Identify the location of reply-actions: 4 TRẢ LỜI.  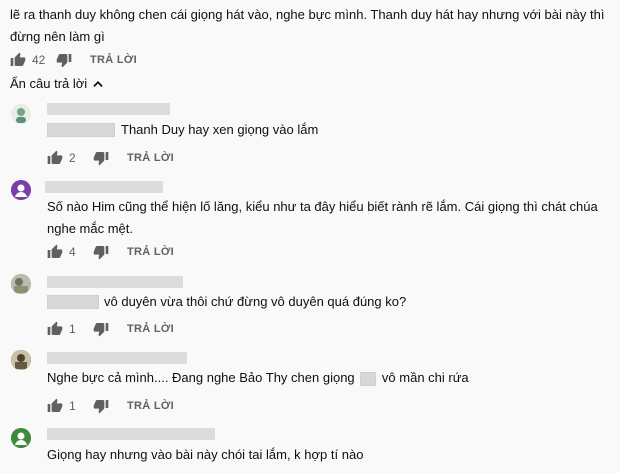
(110, 252).